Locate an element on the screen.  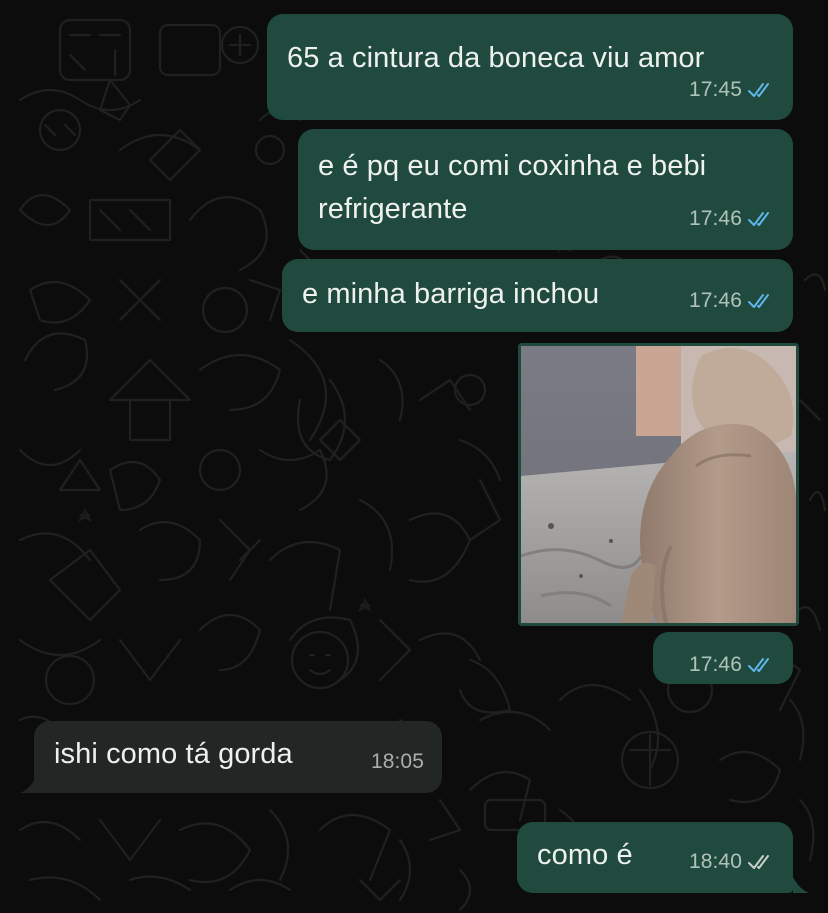
message-meta: 17:45 is located at coordinates (732, 89).